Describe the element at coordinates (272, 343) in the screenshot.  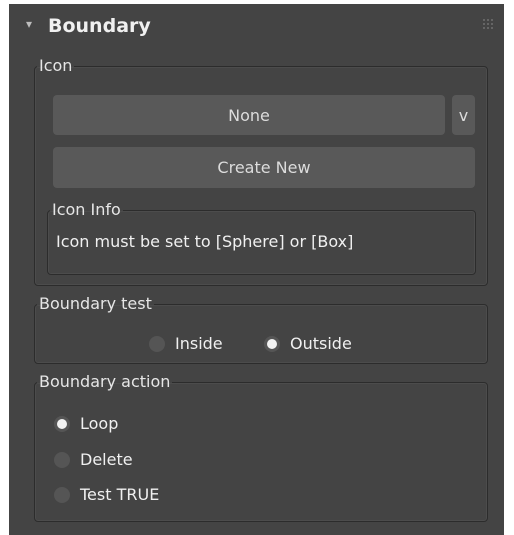
I see `radio-outside-indicator` at that location.